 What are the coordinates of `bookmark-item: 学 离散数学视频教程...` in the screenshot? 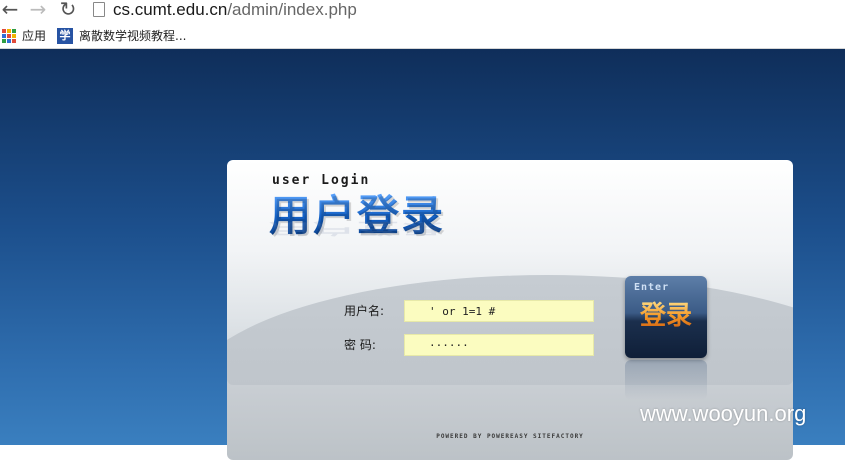 It's located at (121, 36).